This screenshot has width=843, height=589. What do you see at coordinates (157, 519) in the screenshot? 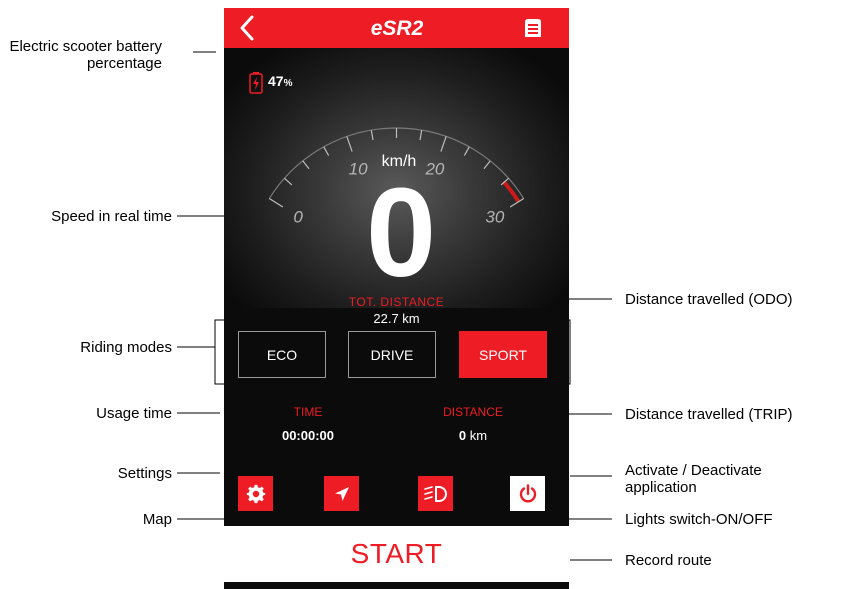
I see `annotation-map: Map` at bounding box center [157, 519].